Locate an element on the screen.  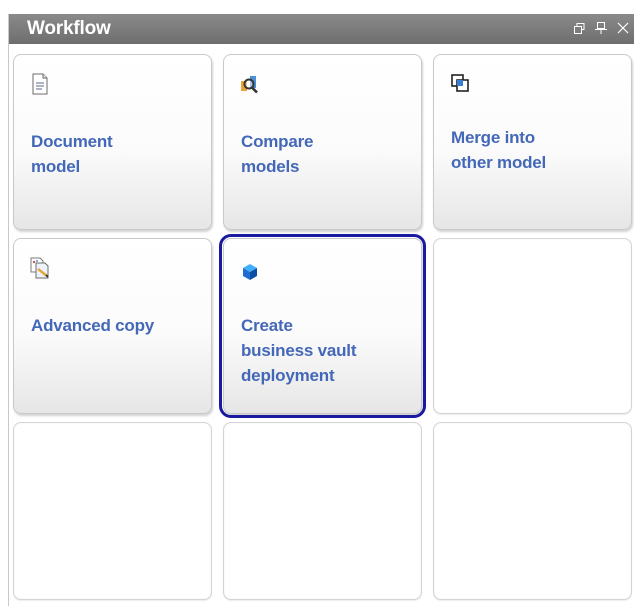
close-button is located at coordinates (623, 28).